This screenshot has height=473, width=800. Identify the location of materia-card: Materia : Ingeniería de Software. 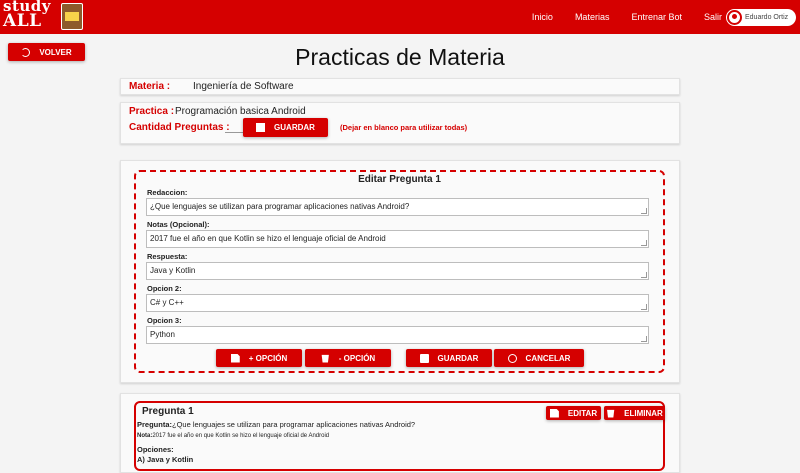
(400, 86).